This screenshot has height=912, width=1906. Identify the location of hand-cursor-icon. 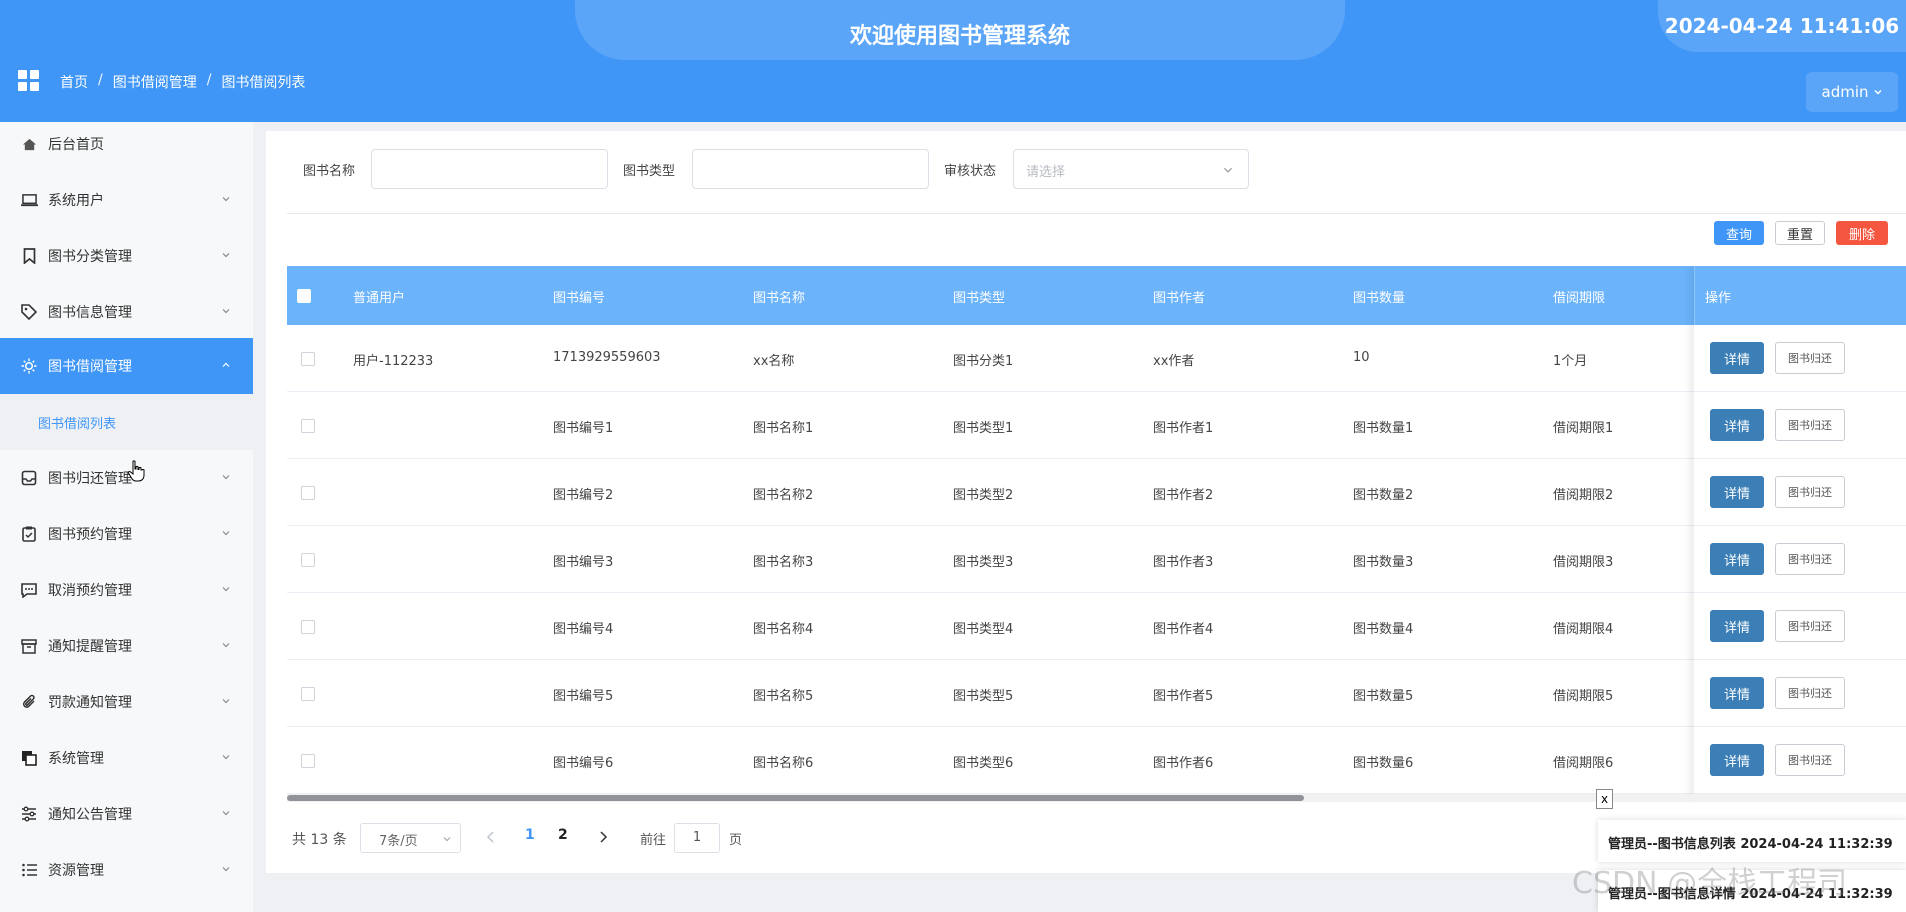
(136, 471).